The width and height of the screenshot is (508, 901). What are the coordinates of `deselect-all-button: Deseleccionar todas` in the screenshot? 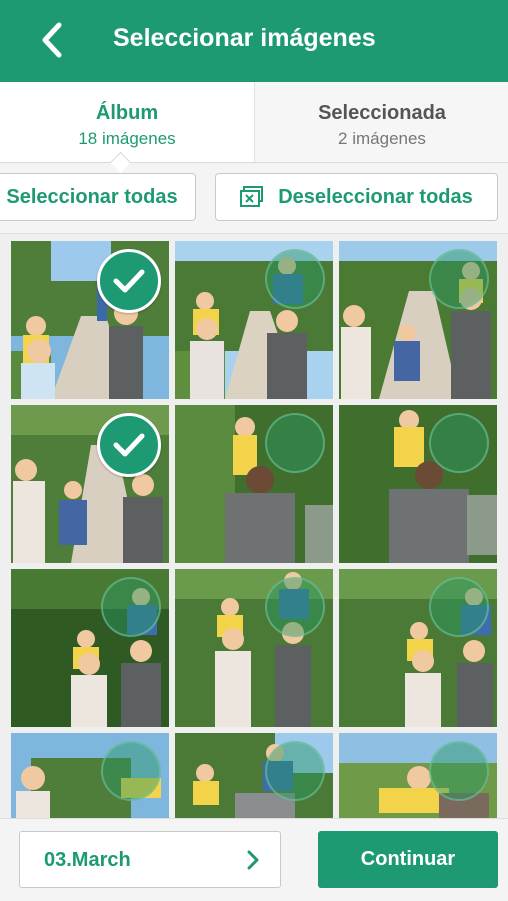 It's located at (356, 197).